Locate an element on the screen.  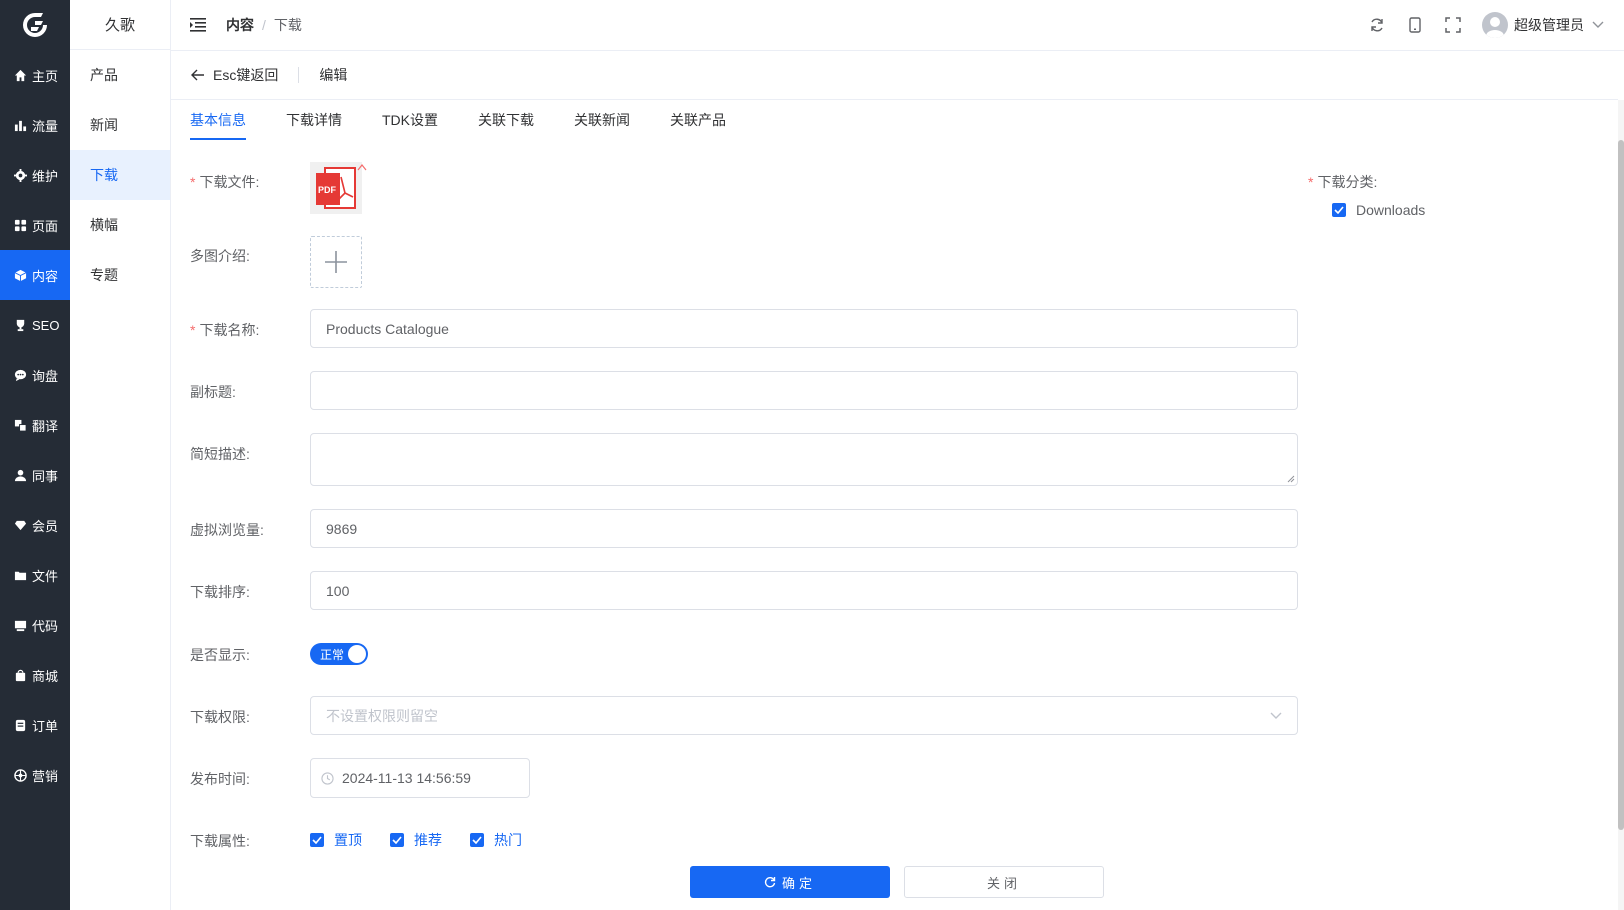
chevron-up-icon is located at coordinates (362, 167).